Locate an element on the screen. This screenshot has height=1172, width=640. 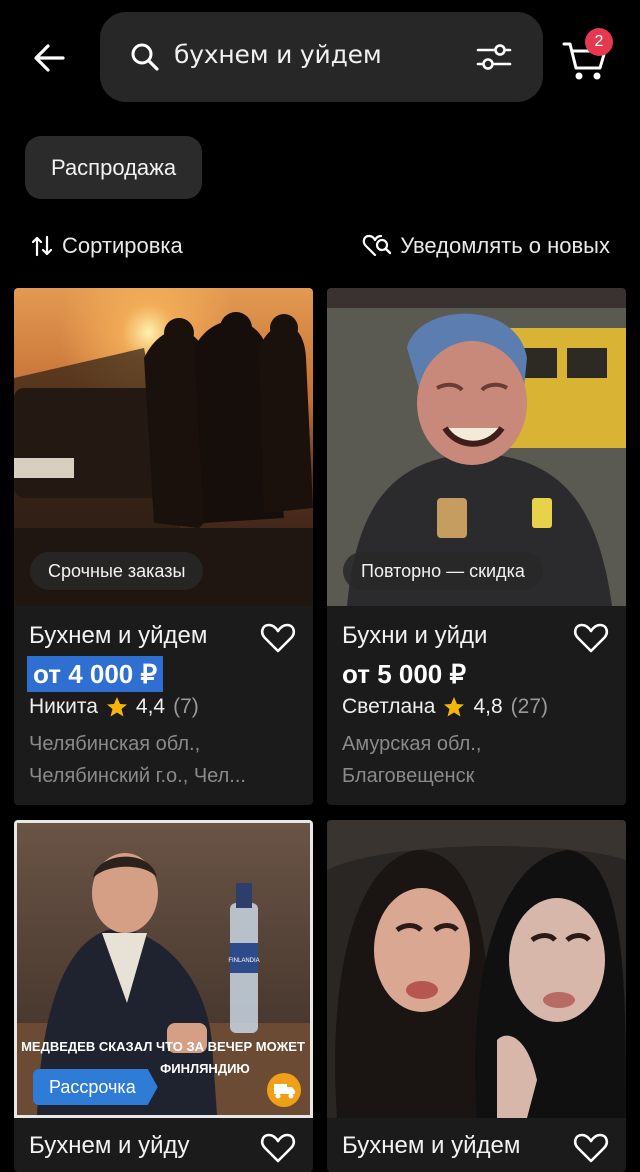
seller-name: Никита is located at coordinates (63, 706).